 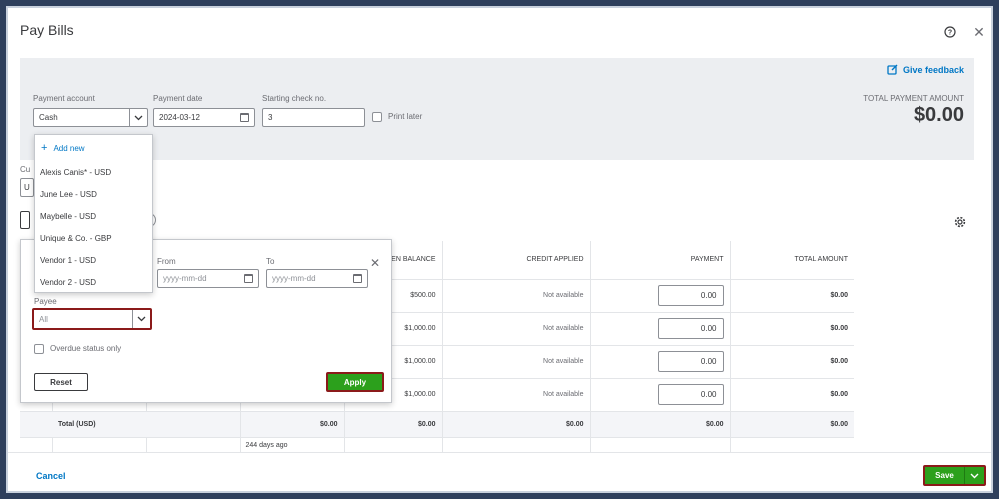 I want to click on save-button-group: Save, so click(x=954, y=475).